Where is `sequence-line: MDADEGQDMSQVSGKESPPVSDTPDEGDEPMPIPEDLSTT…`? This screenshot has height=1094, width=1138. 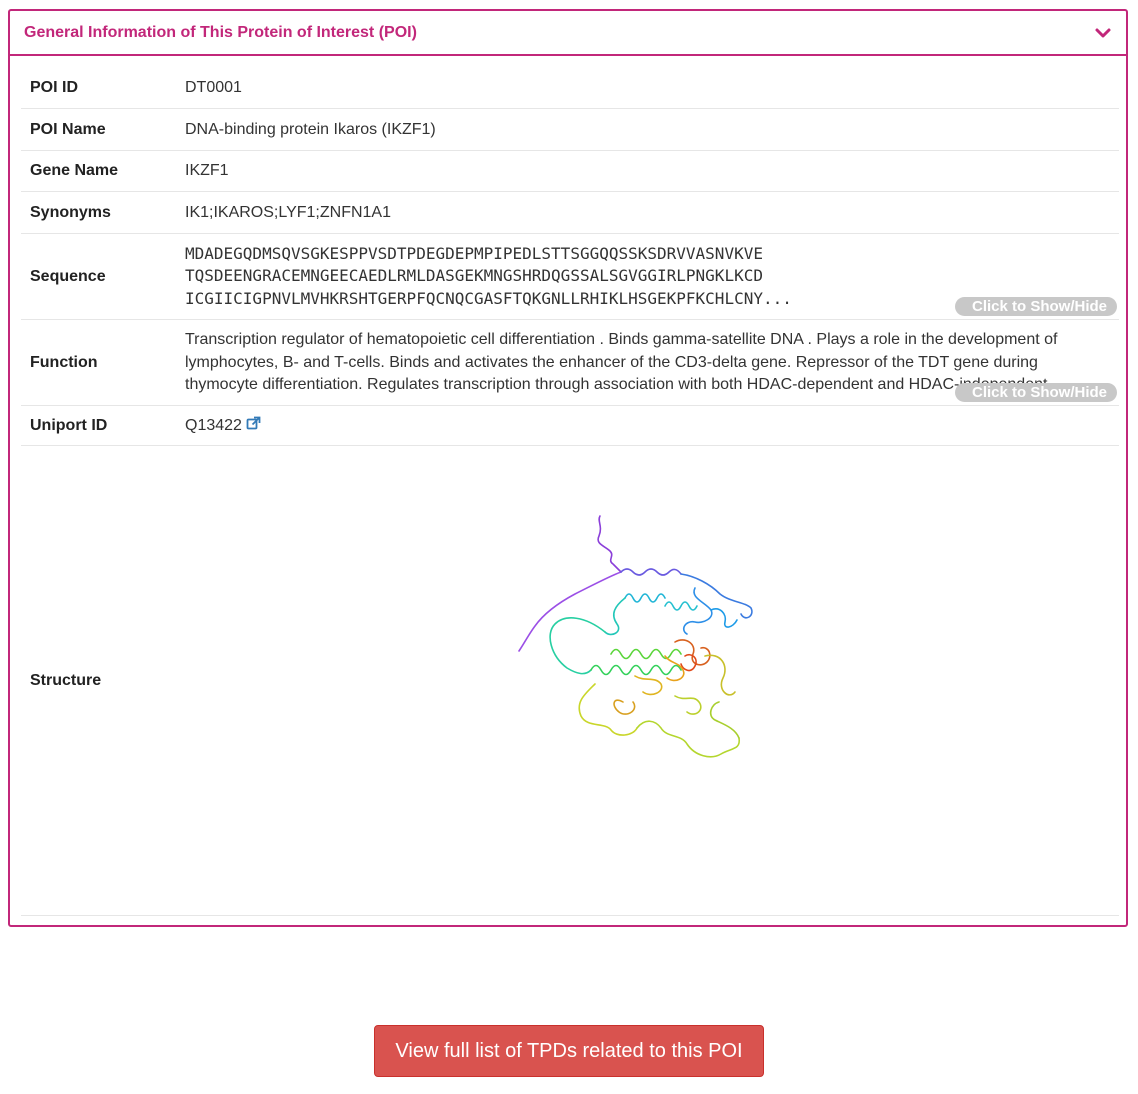 sequence-line: MDADEGQDMSQVSGKESPPVSDTPDEGDEPMPIPEDLSTT… is located at coordinates (474, 253).